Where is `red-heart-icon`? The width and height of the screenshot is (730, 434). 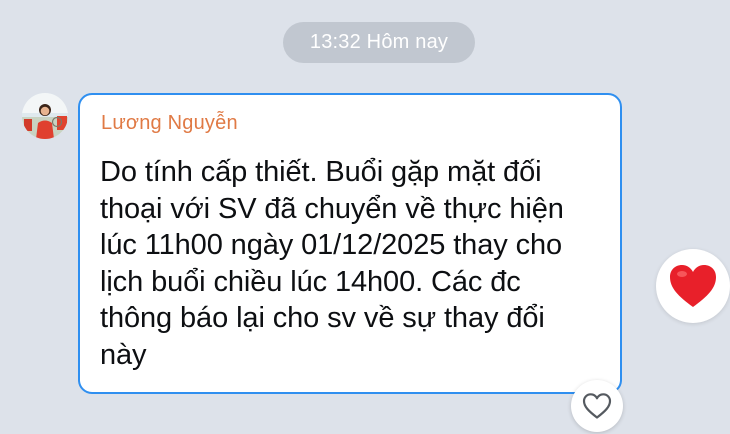
red-heart-icon is located at coordinates (693, 286).